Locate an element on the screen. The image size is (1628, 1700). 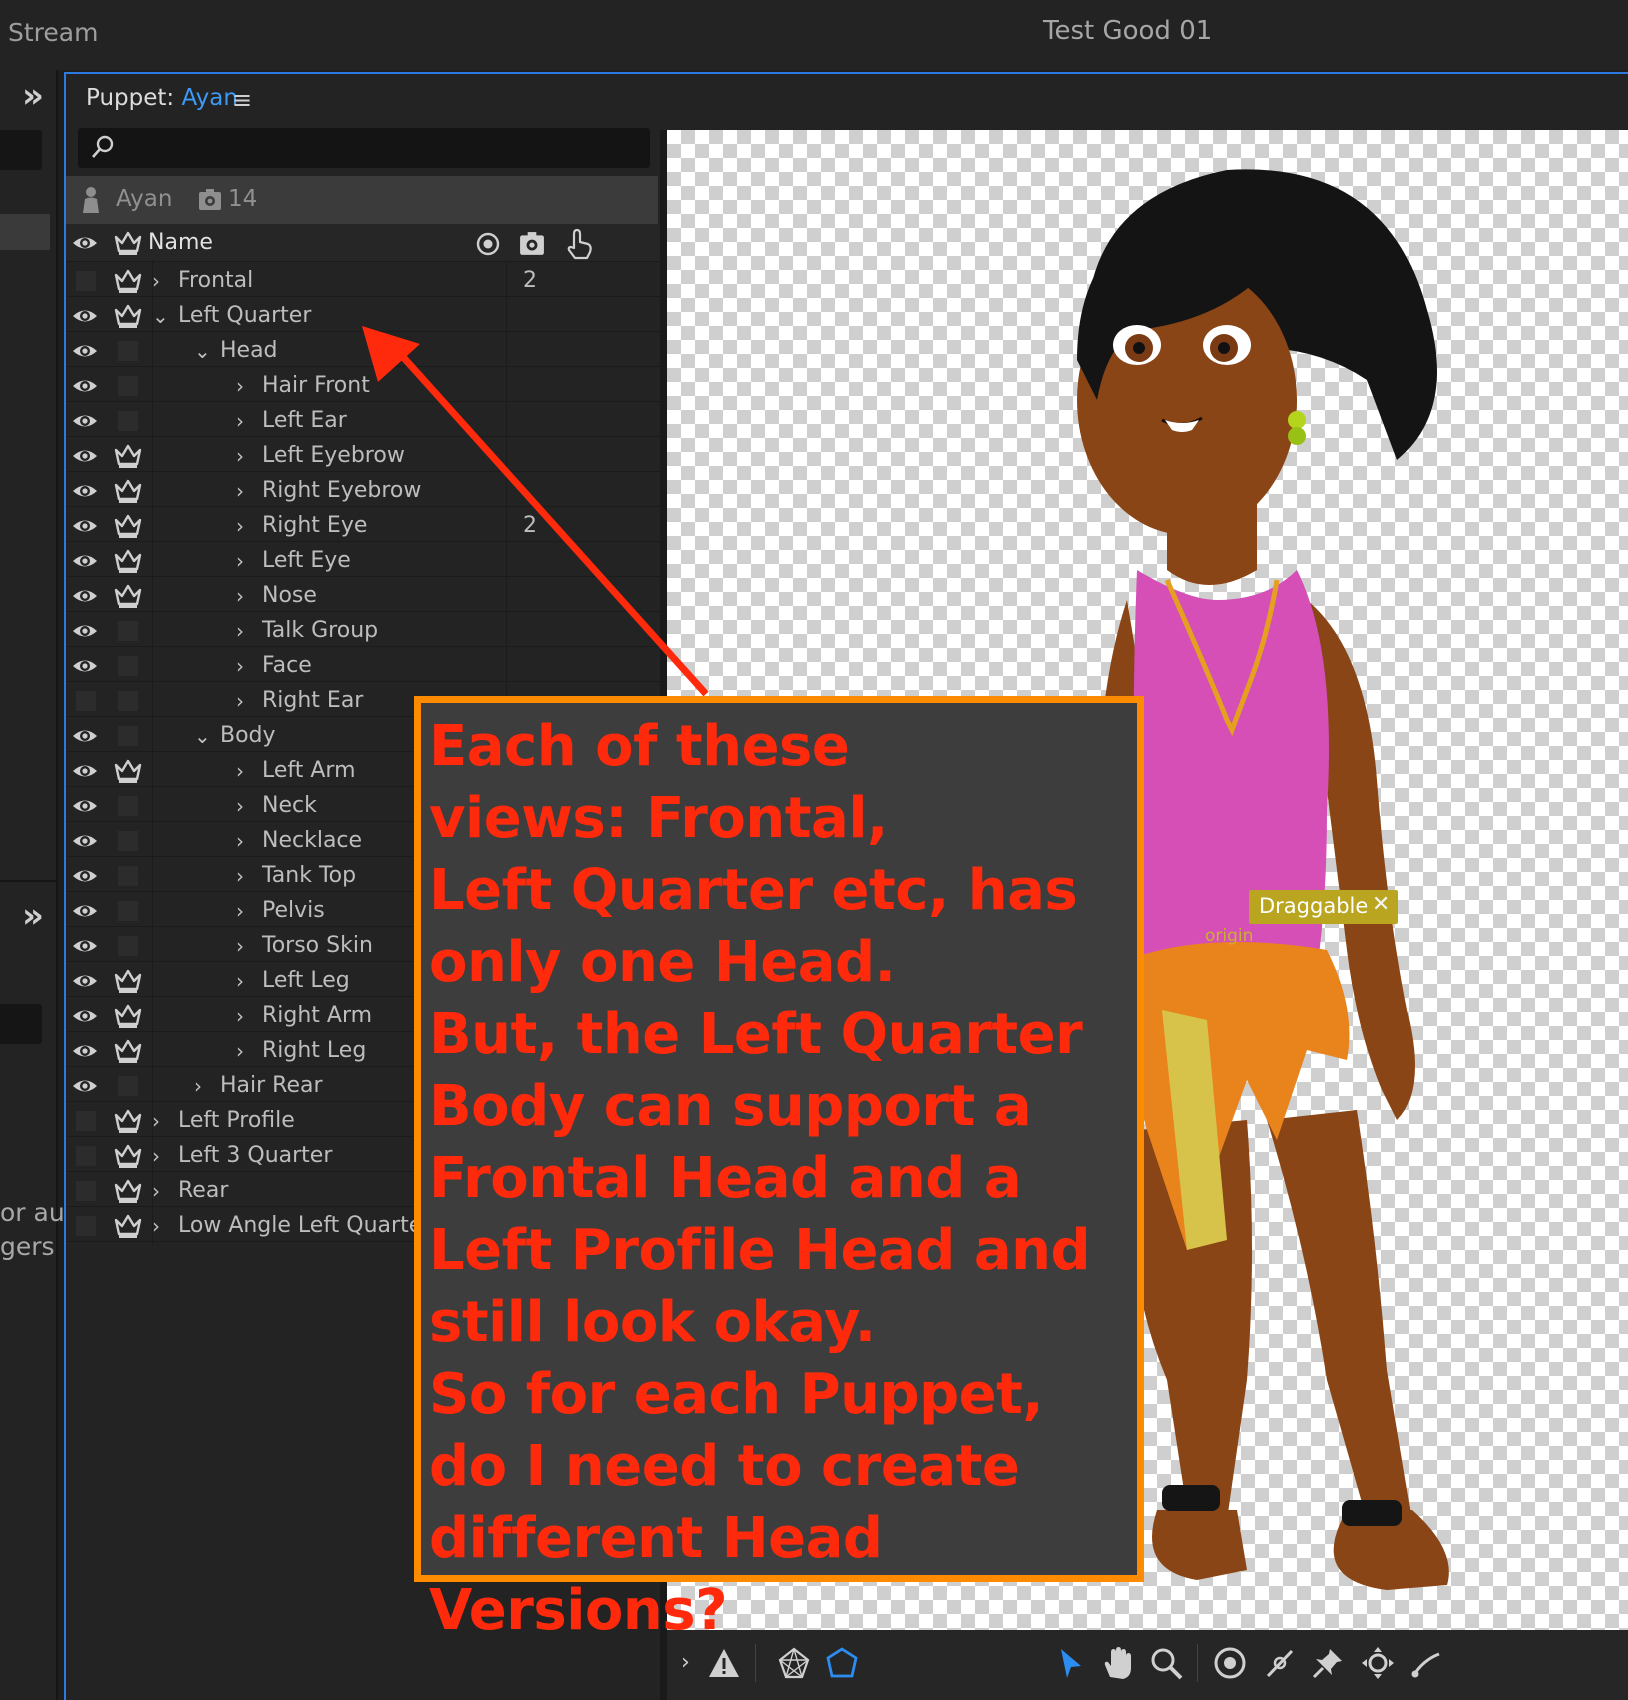
close-icon: ✕ is located at coordinates (1381, 904).